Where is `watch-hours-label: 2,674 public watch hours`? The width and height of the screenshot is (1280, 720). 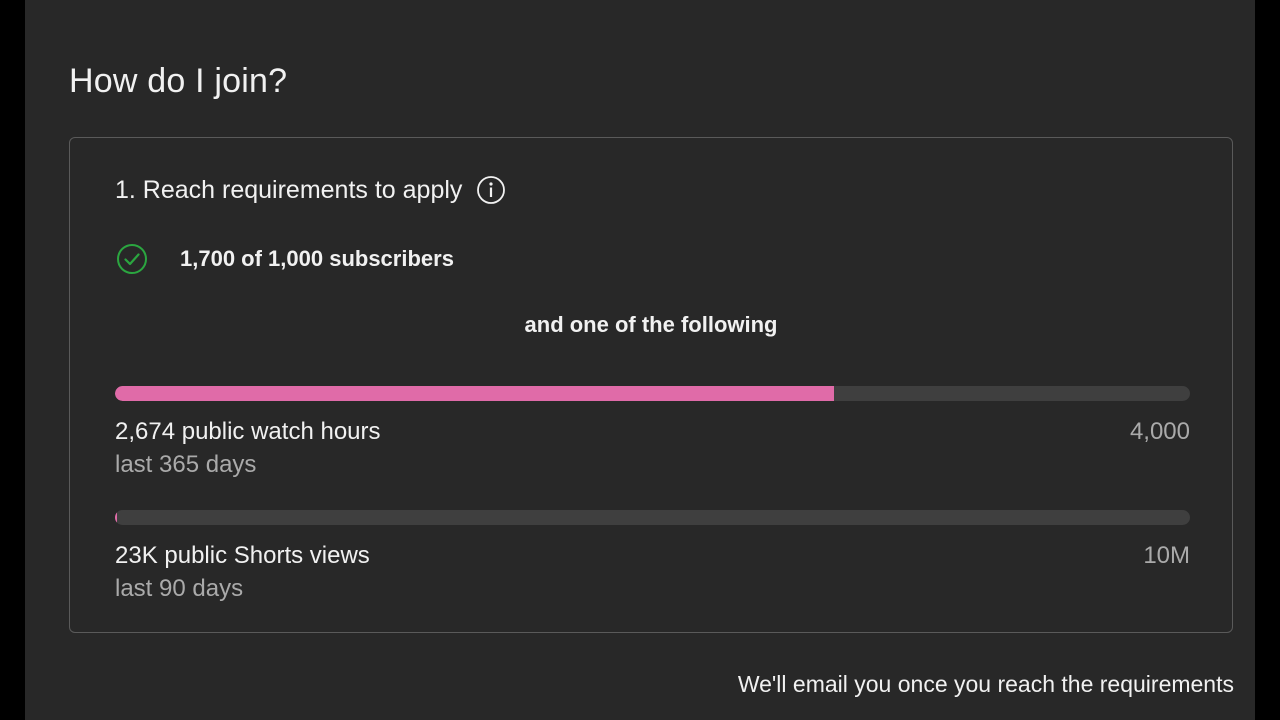 watch-hours-label: 2,674 public watch hours is located at coordinates (248, 431).